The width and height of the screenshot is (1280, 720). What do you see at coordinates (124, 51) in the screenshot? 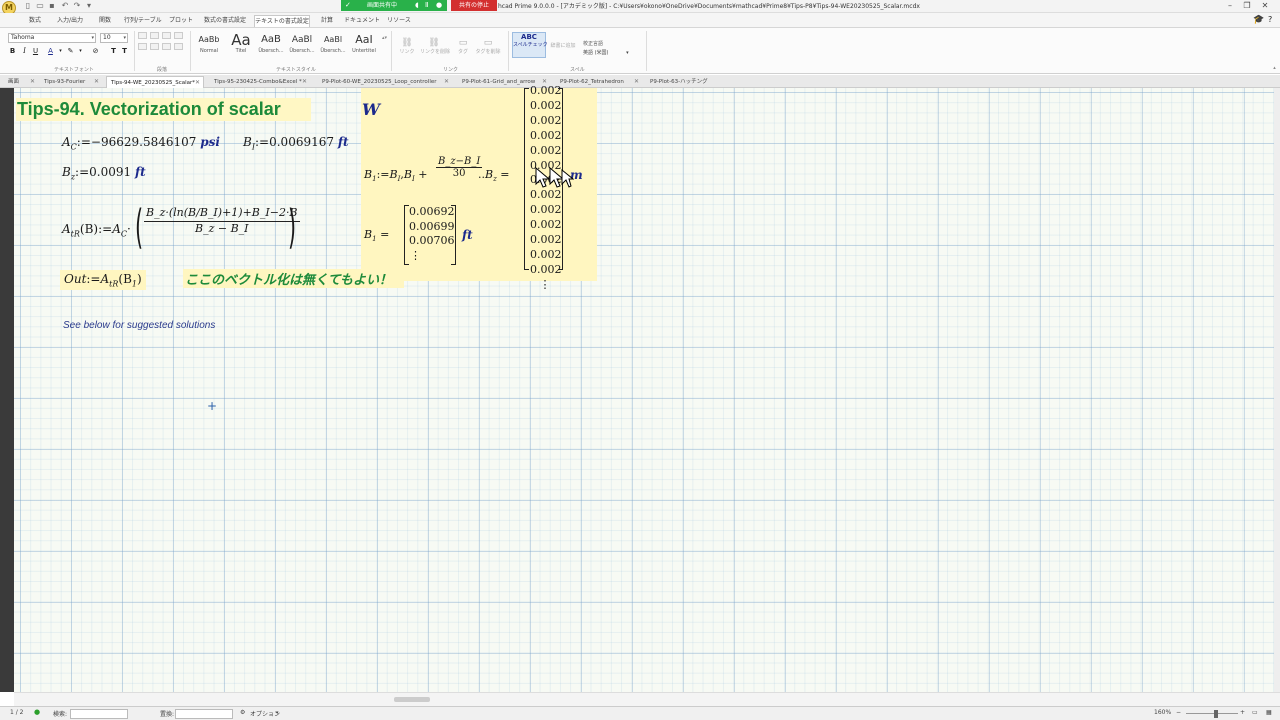
I see `subscript-icon: T` at bounding box center [124, 51].